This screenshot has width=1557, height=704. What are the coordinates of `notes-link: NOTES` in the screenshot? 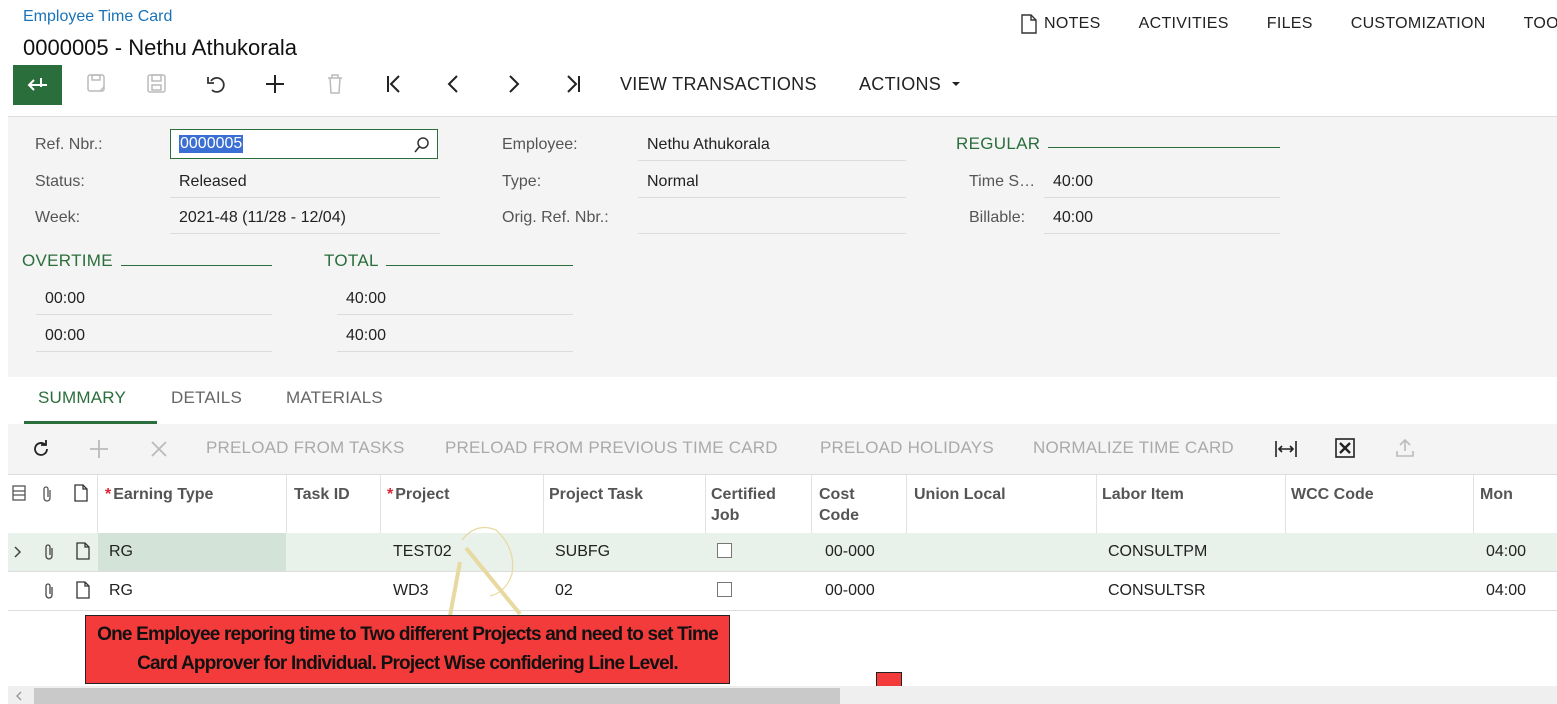 It's located at (1060, 24).